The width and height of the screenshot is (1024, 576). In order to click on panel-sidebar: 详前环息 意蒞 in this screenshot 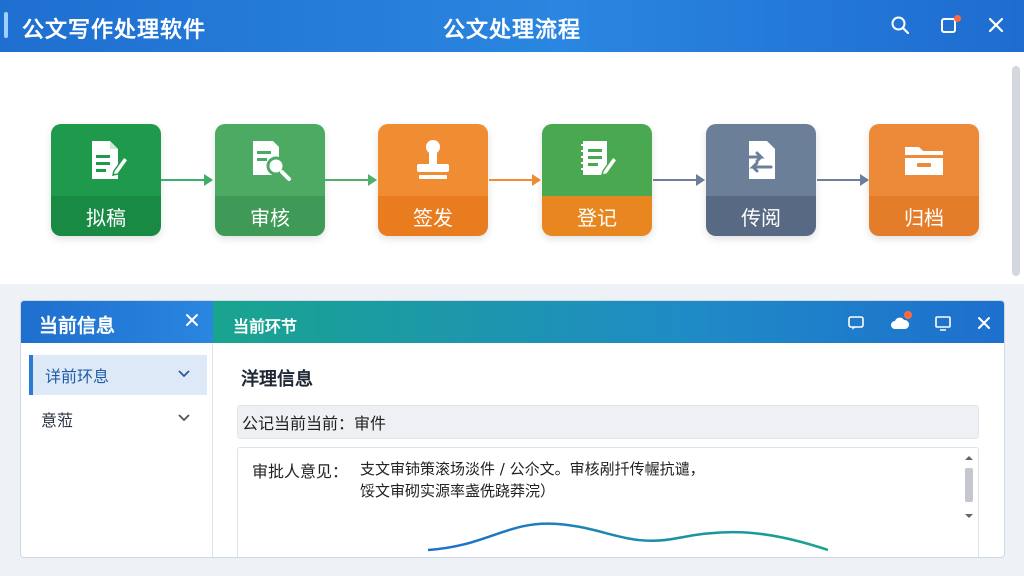, I will do `click(117, 450)`.